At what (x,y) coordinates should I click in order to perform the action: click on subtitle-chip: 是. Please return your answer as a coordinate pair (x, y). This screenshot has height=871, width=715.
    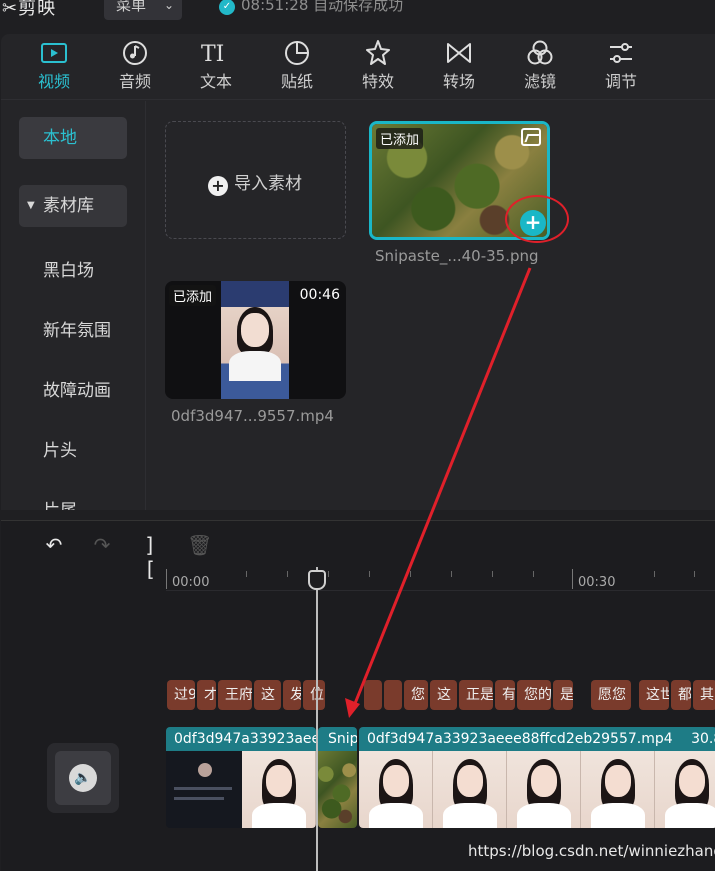
    Looking at the image, I should click on (563, 695).